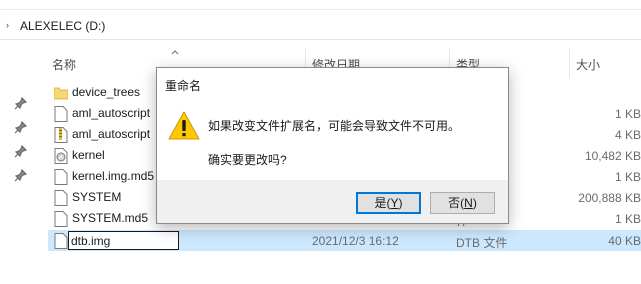 Image resolution: width=641 pixels, height=284 pixels. Describe the element at coordinates (400, 203) in the screenshot. I see `yes-button-close-paren: )` at that location.